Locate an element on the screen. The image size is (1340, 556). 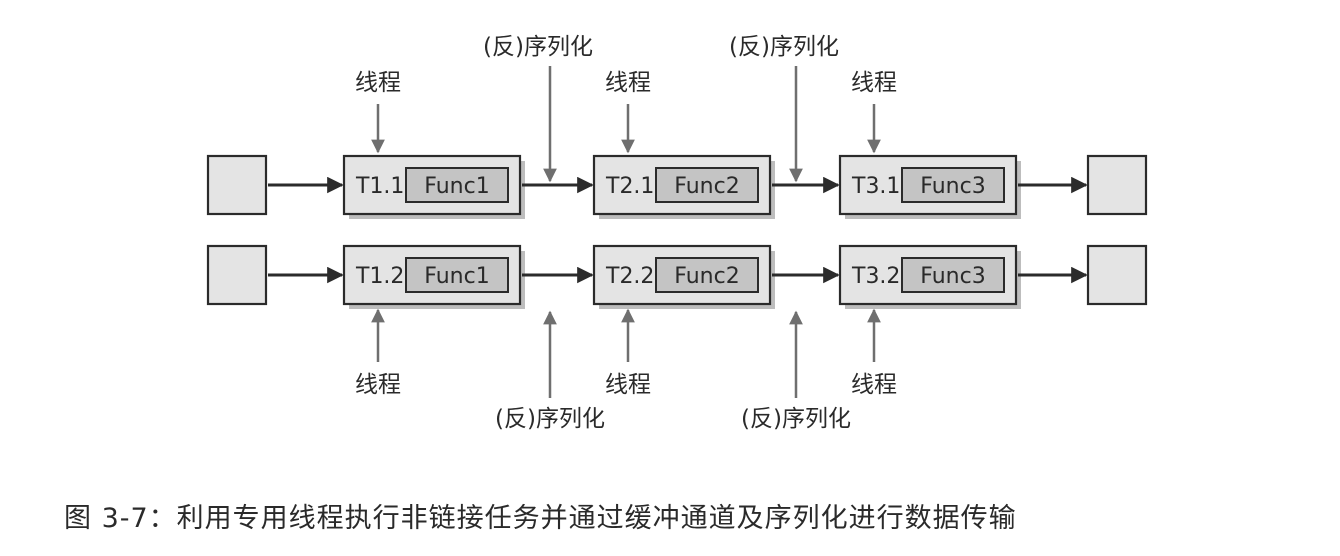
figure-caption: 图 3-7：利用专用线程执行非链接任务并通过缓冲通道及序列化进行数据传输 is located at coordinates (540, 518).